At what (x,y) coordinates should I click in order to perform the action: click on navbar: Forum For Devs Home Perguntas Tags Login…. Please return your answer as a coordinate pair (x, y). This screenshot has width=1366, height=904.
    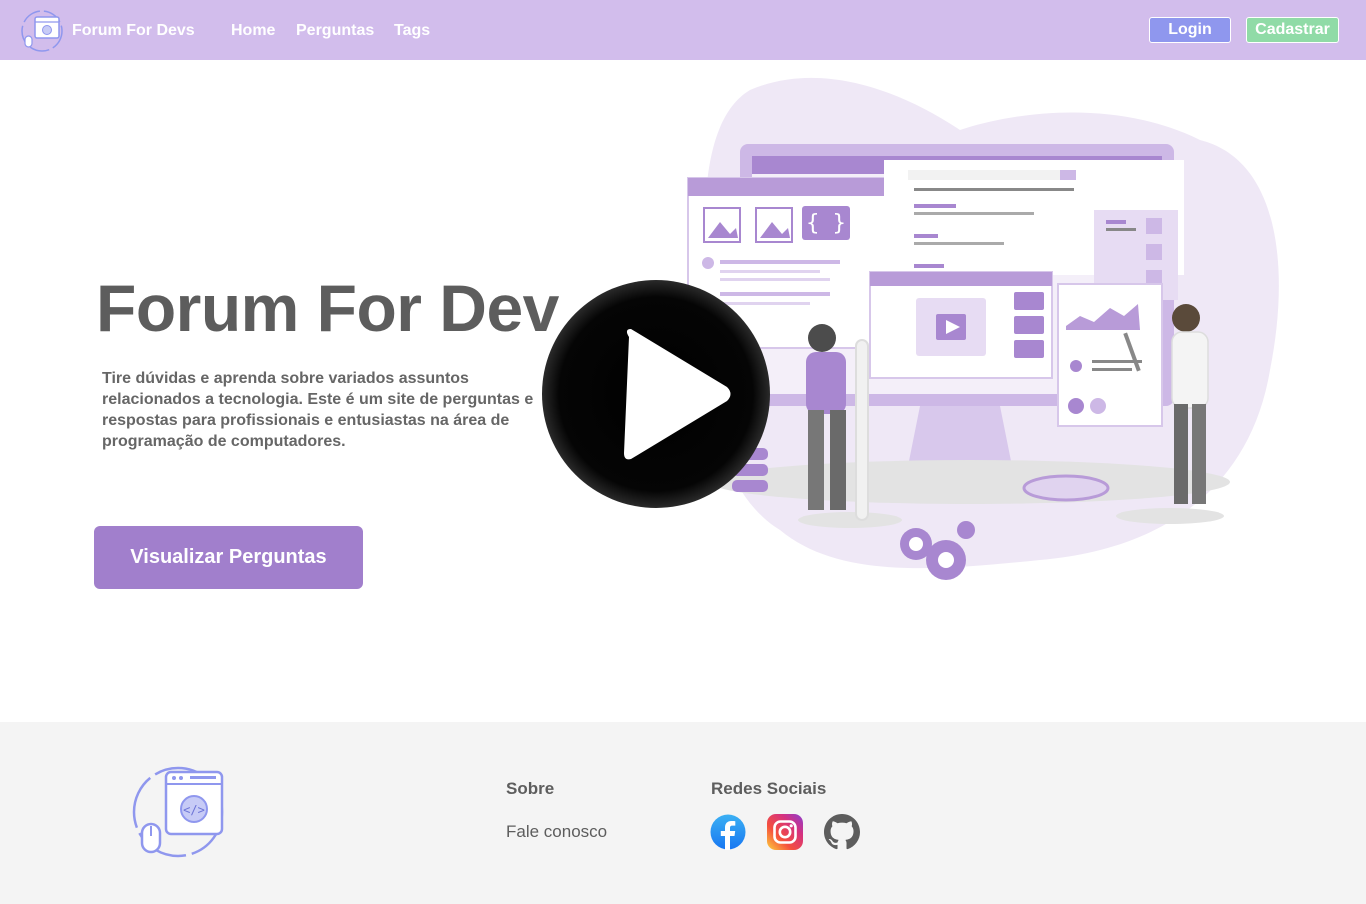
    Looking at the image, I should click on (683, 30).